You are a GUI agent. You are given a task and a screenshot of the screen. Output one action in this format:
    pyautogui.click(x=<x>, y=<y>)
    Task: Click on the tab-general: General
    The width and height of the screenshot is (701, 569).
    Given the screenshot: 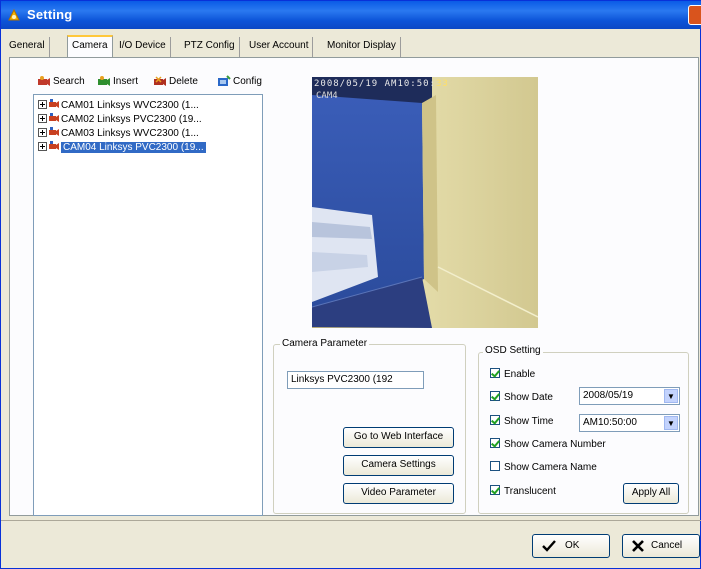 What is the action you would take?
    pyautogui.click(x=27, y=47)
    